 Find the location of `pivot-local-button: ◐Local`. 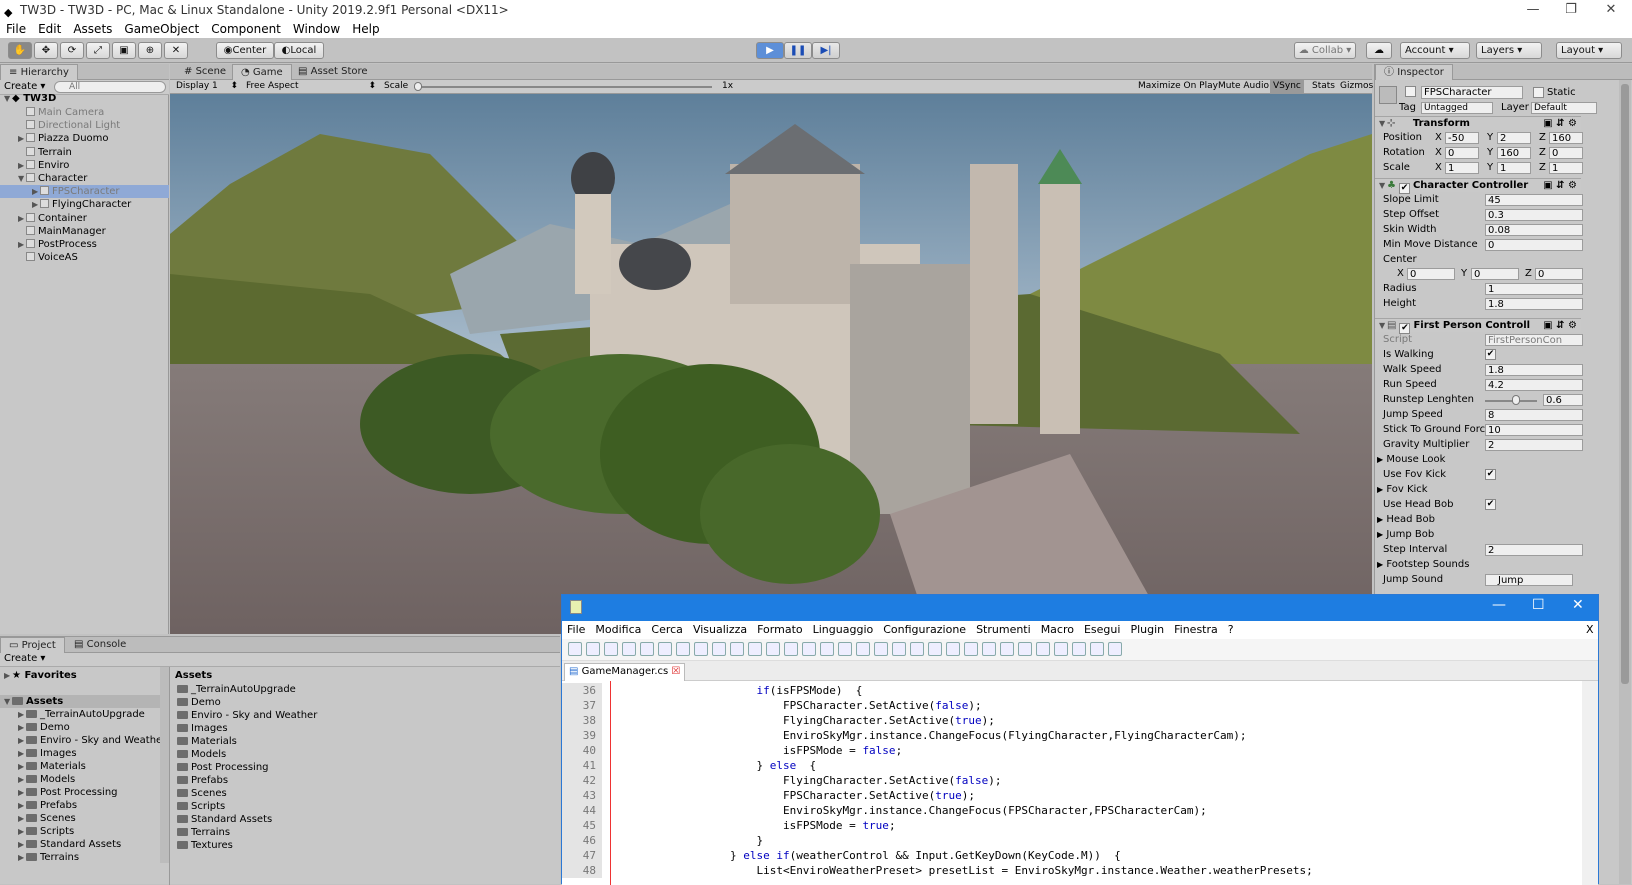

pivot-local-button: ◐Local is located at coordinates (299, 50).